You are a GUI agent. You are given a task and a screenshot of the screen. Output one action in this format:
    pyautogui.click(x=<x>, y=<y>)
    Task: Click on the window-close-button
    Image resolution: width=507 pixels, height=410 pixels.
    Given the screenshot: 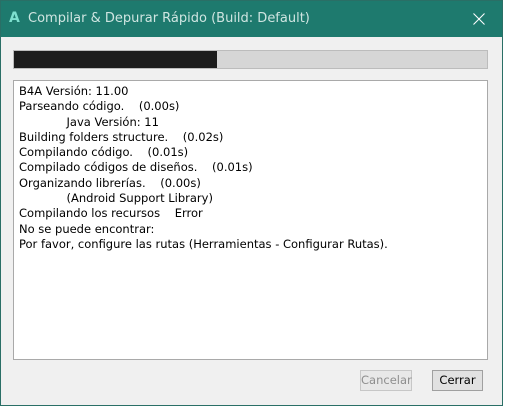 What is the action you would take?
    pyautogui.click(x=479, y=19)
    